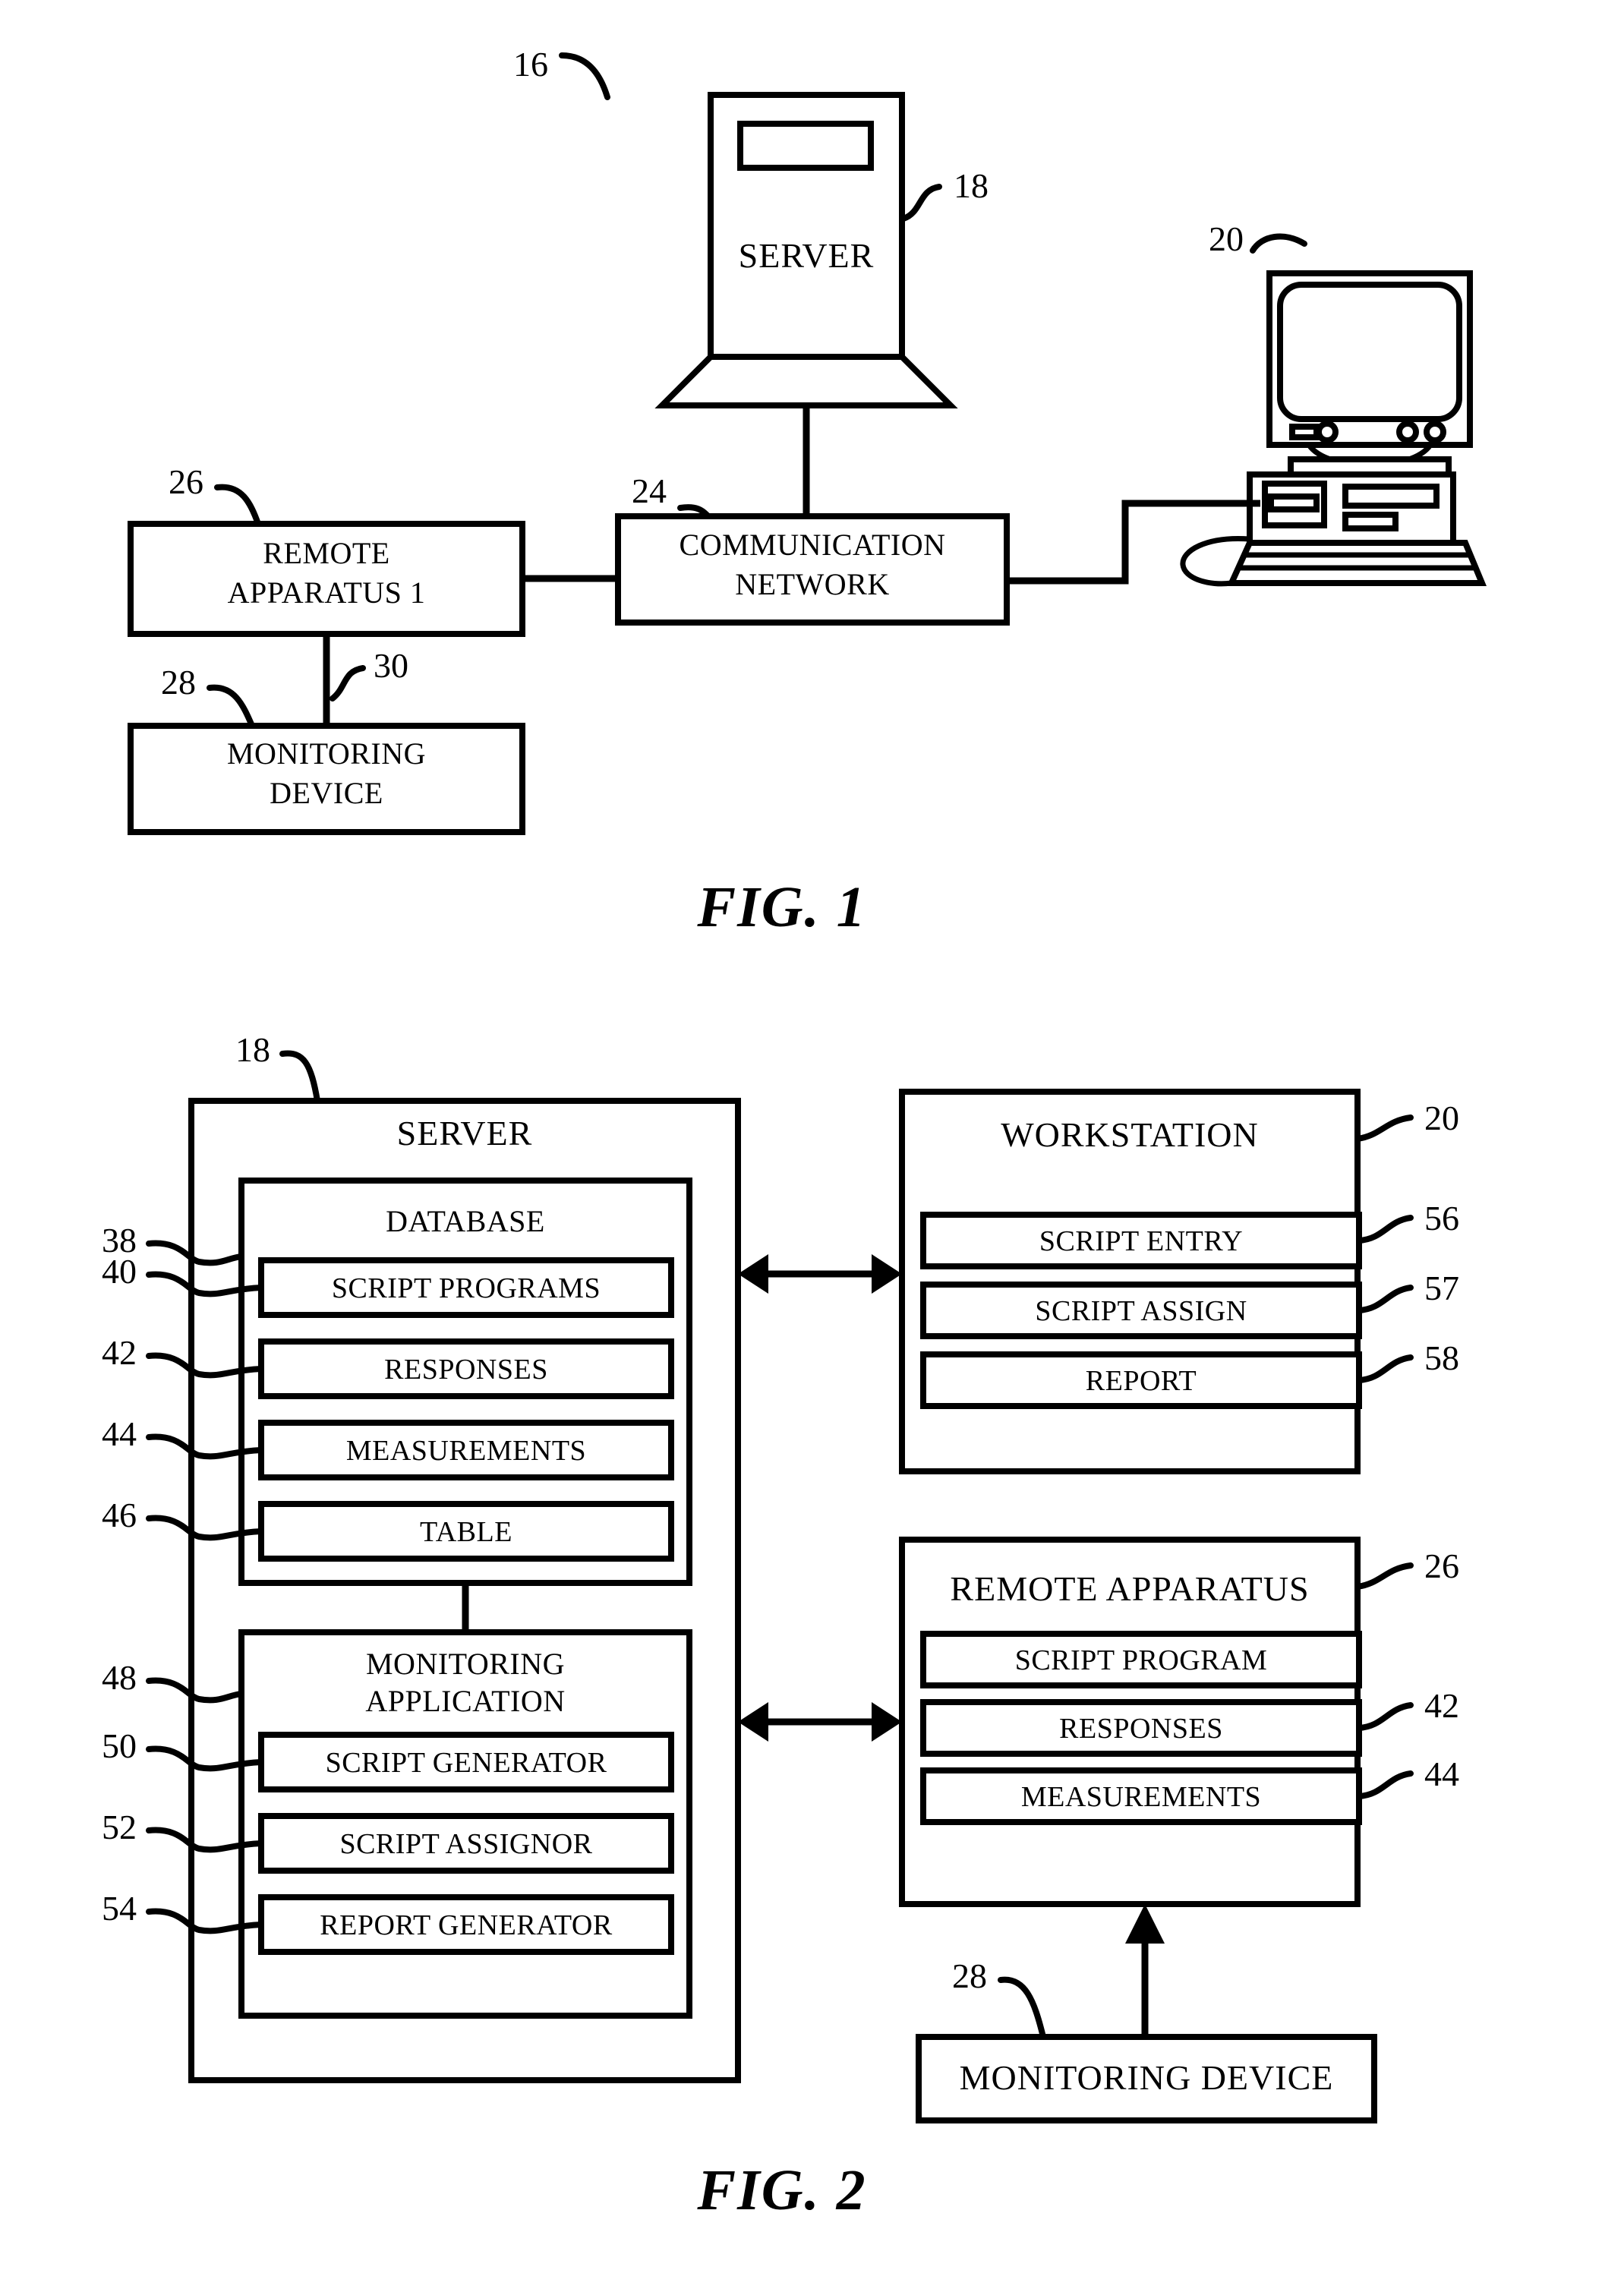  What do you see at coordinates (820, 1722) in the screenshot?
I see `server-remote-apparatus-link` at bounding box center [820, 1722].